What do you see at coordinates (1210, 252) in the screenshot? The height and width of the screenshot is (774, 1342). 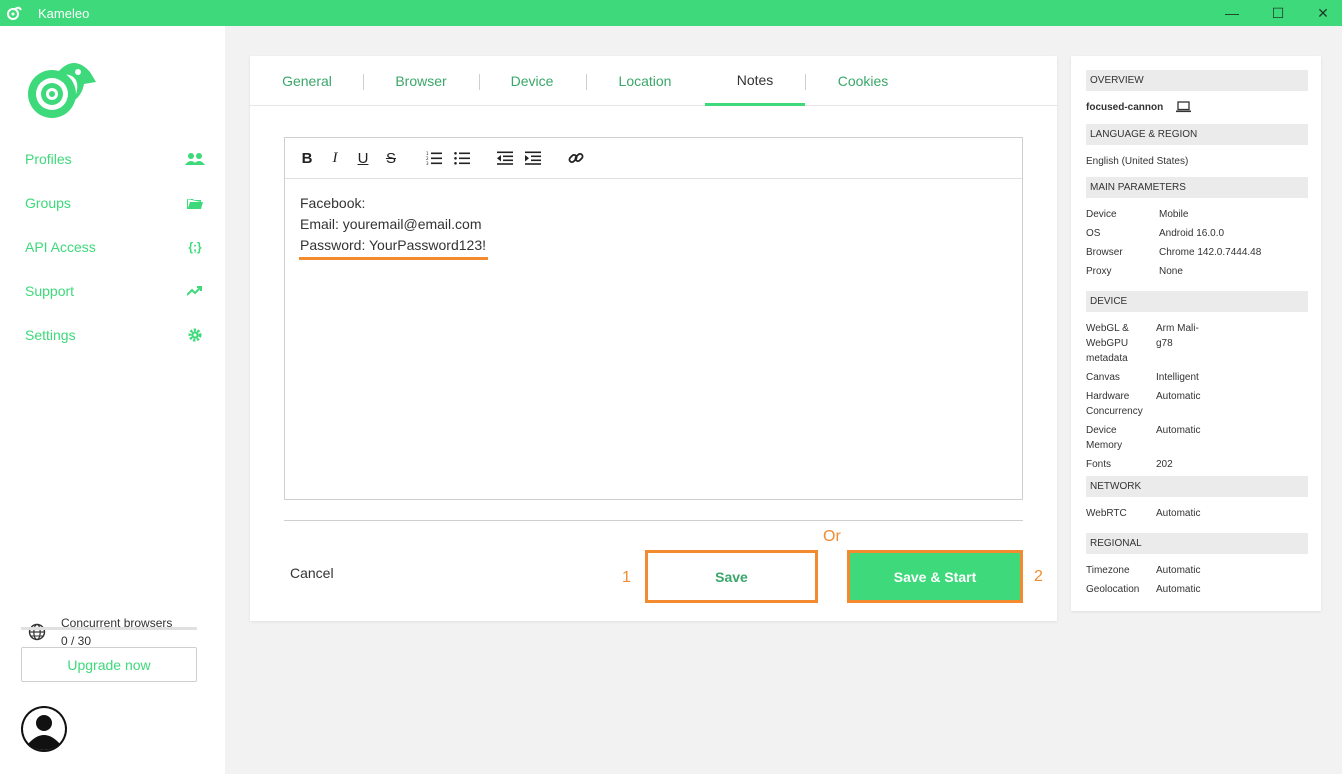 I see `param-value: Chrome 142.0.7444.48` at bounding box center [1210, 252].